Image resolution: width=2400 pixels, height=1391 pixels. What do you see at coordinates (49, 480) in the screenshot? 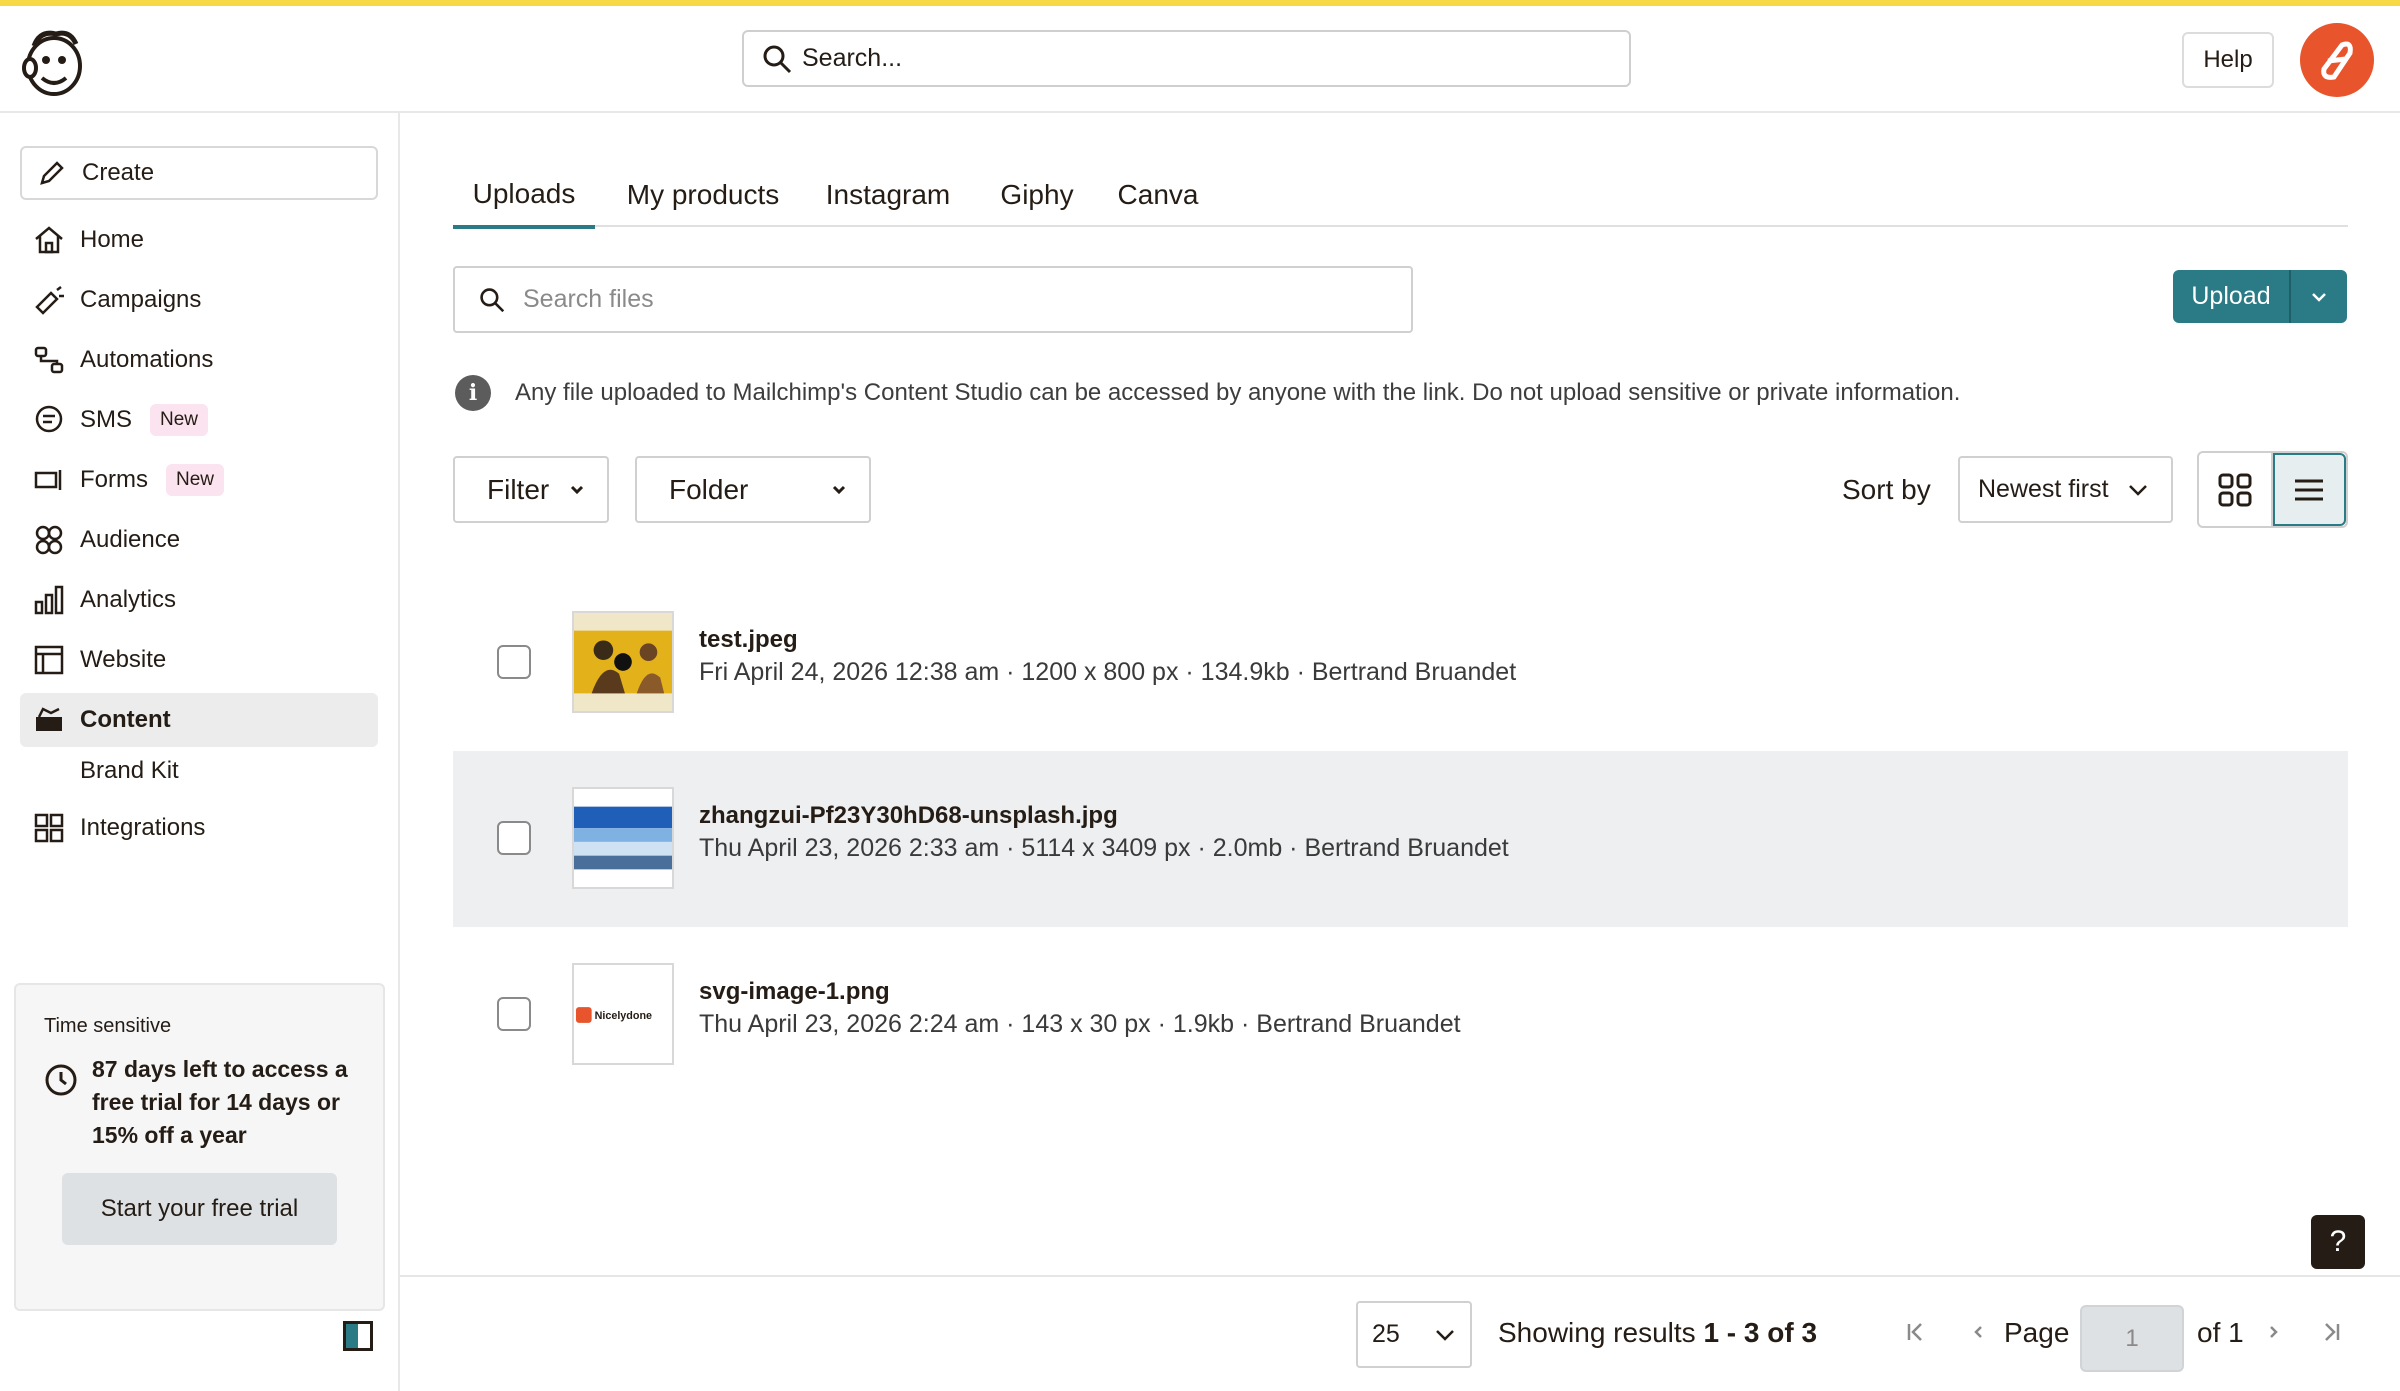
I see `forms-icon` at bounding box center [49, 480].